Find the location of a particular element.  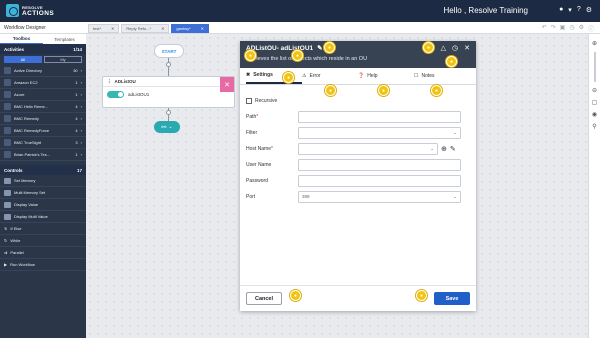

filter-my-button: My is located at coordinates (63, 59).